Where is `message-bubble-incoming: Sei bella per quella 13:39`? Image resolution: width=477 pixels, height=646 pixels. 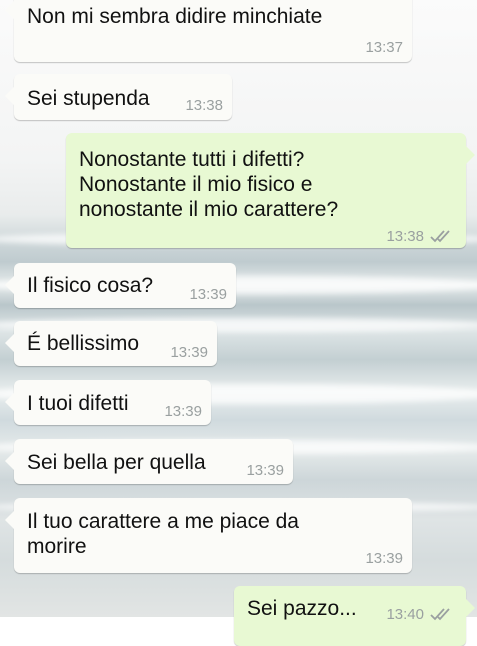 message-bubble-incoming: Sei bella per quella 13:39 is located at coordinates (149, 461).